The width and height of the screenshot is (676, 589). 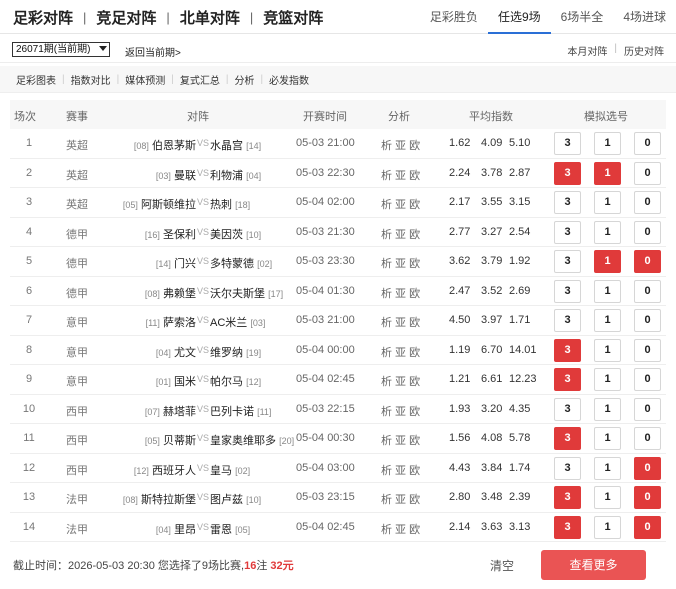 What do you see at coordinates (593, 565) in the screenshot?
I see `view-more-button: 查看更多` at bounding box center [593, 565].